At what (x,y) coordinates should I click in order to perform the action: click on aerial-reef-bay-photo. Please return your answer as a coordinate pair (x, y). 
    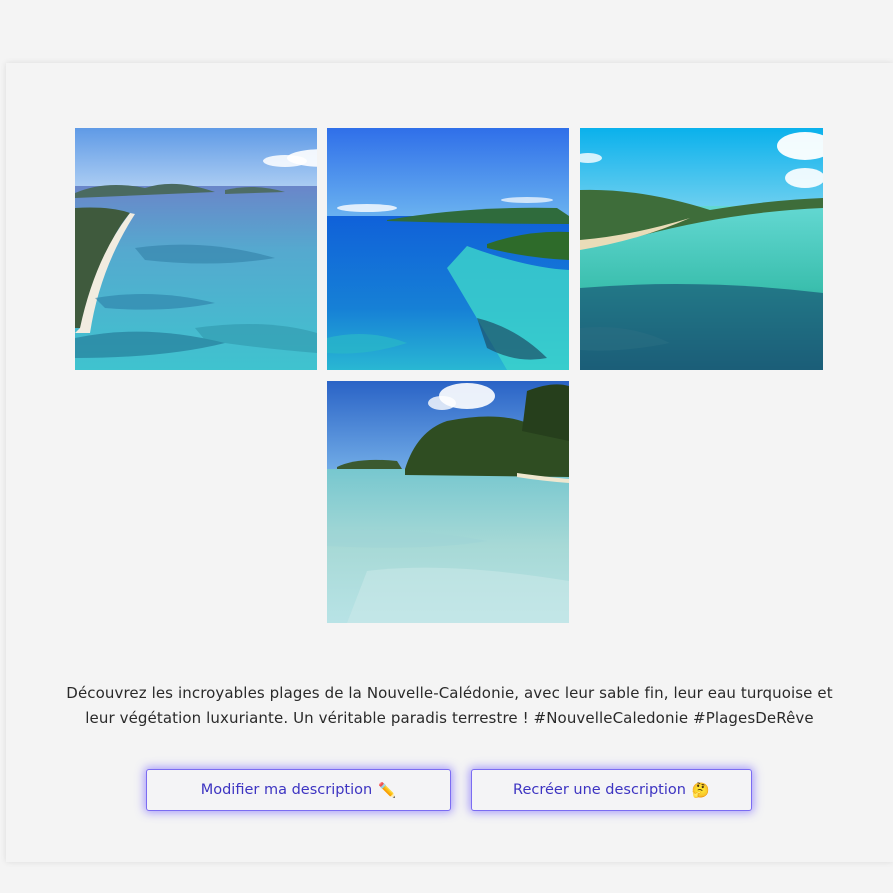
    Looking at the image, I should click on (448, 249).